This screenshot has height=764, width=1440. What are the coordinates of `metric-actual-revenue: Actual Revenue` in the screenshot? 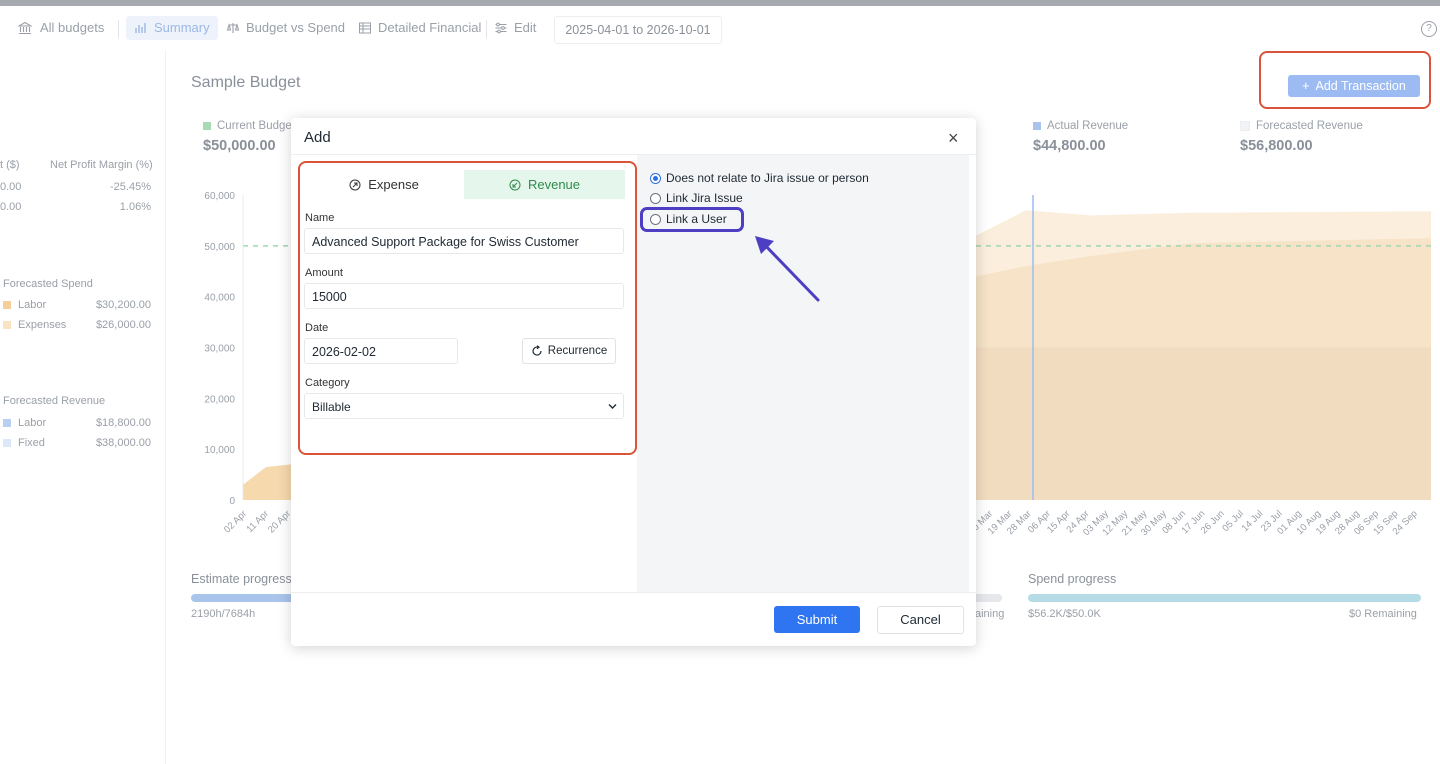 It's located at (1080, 126).